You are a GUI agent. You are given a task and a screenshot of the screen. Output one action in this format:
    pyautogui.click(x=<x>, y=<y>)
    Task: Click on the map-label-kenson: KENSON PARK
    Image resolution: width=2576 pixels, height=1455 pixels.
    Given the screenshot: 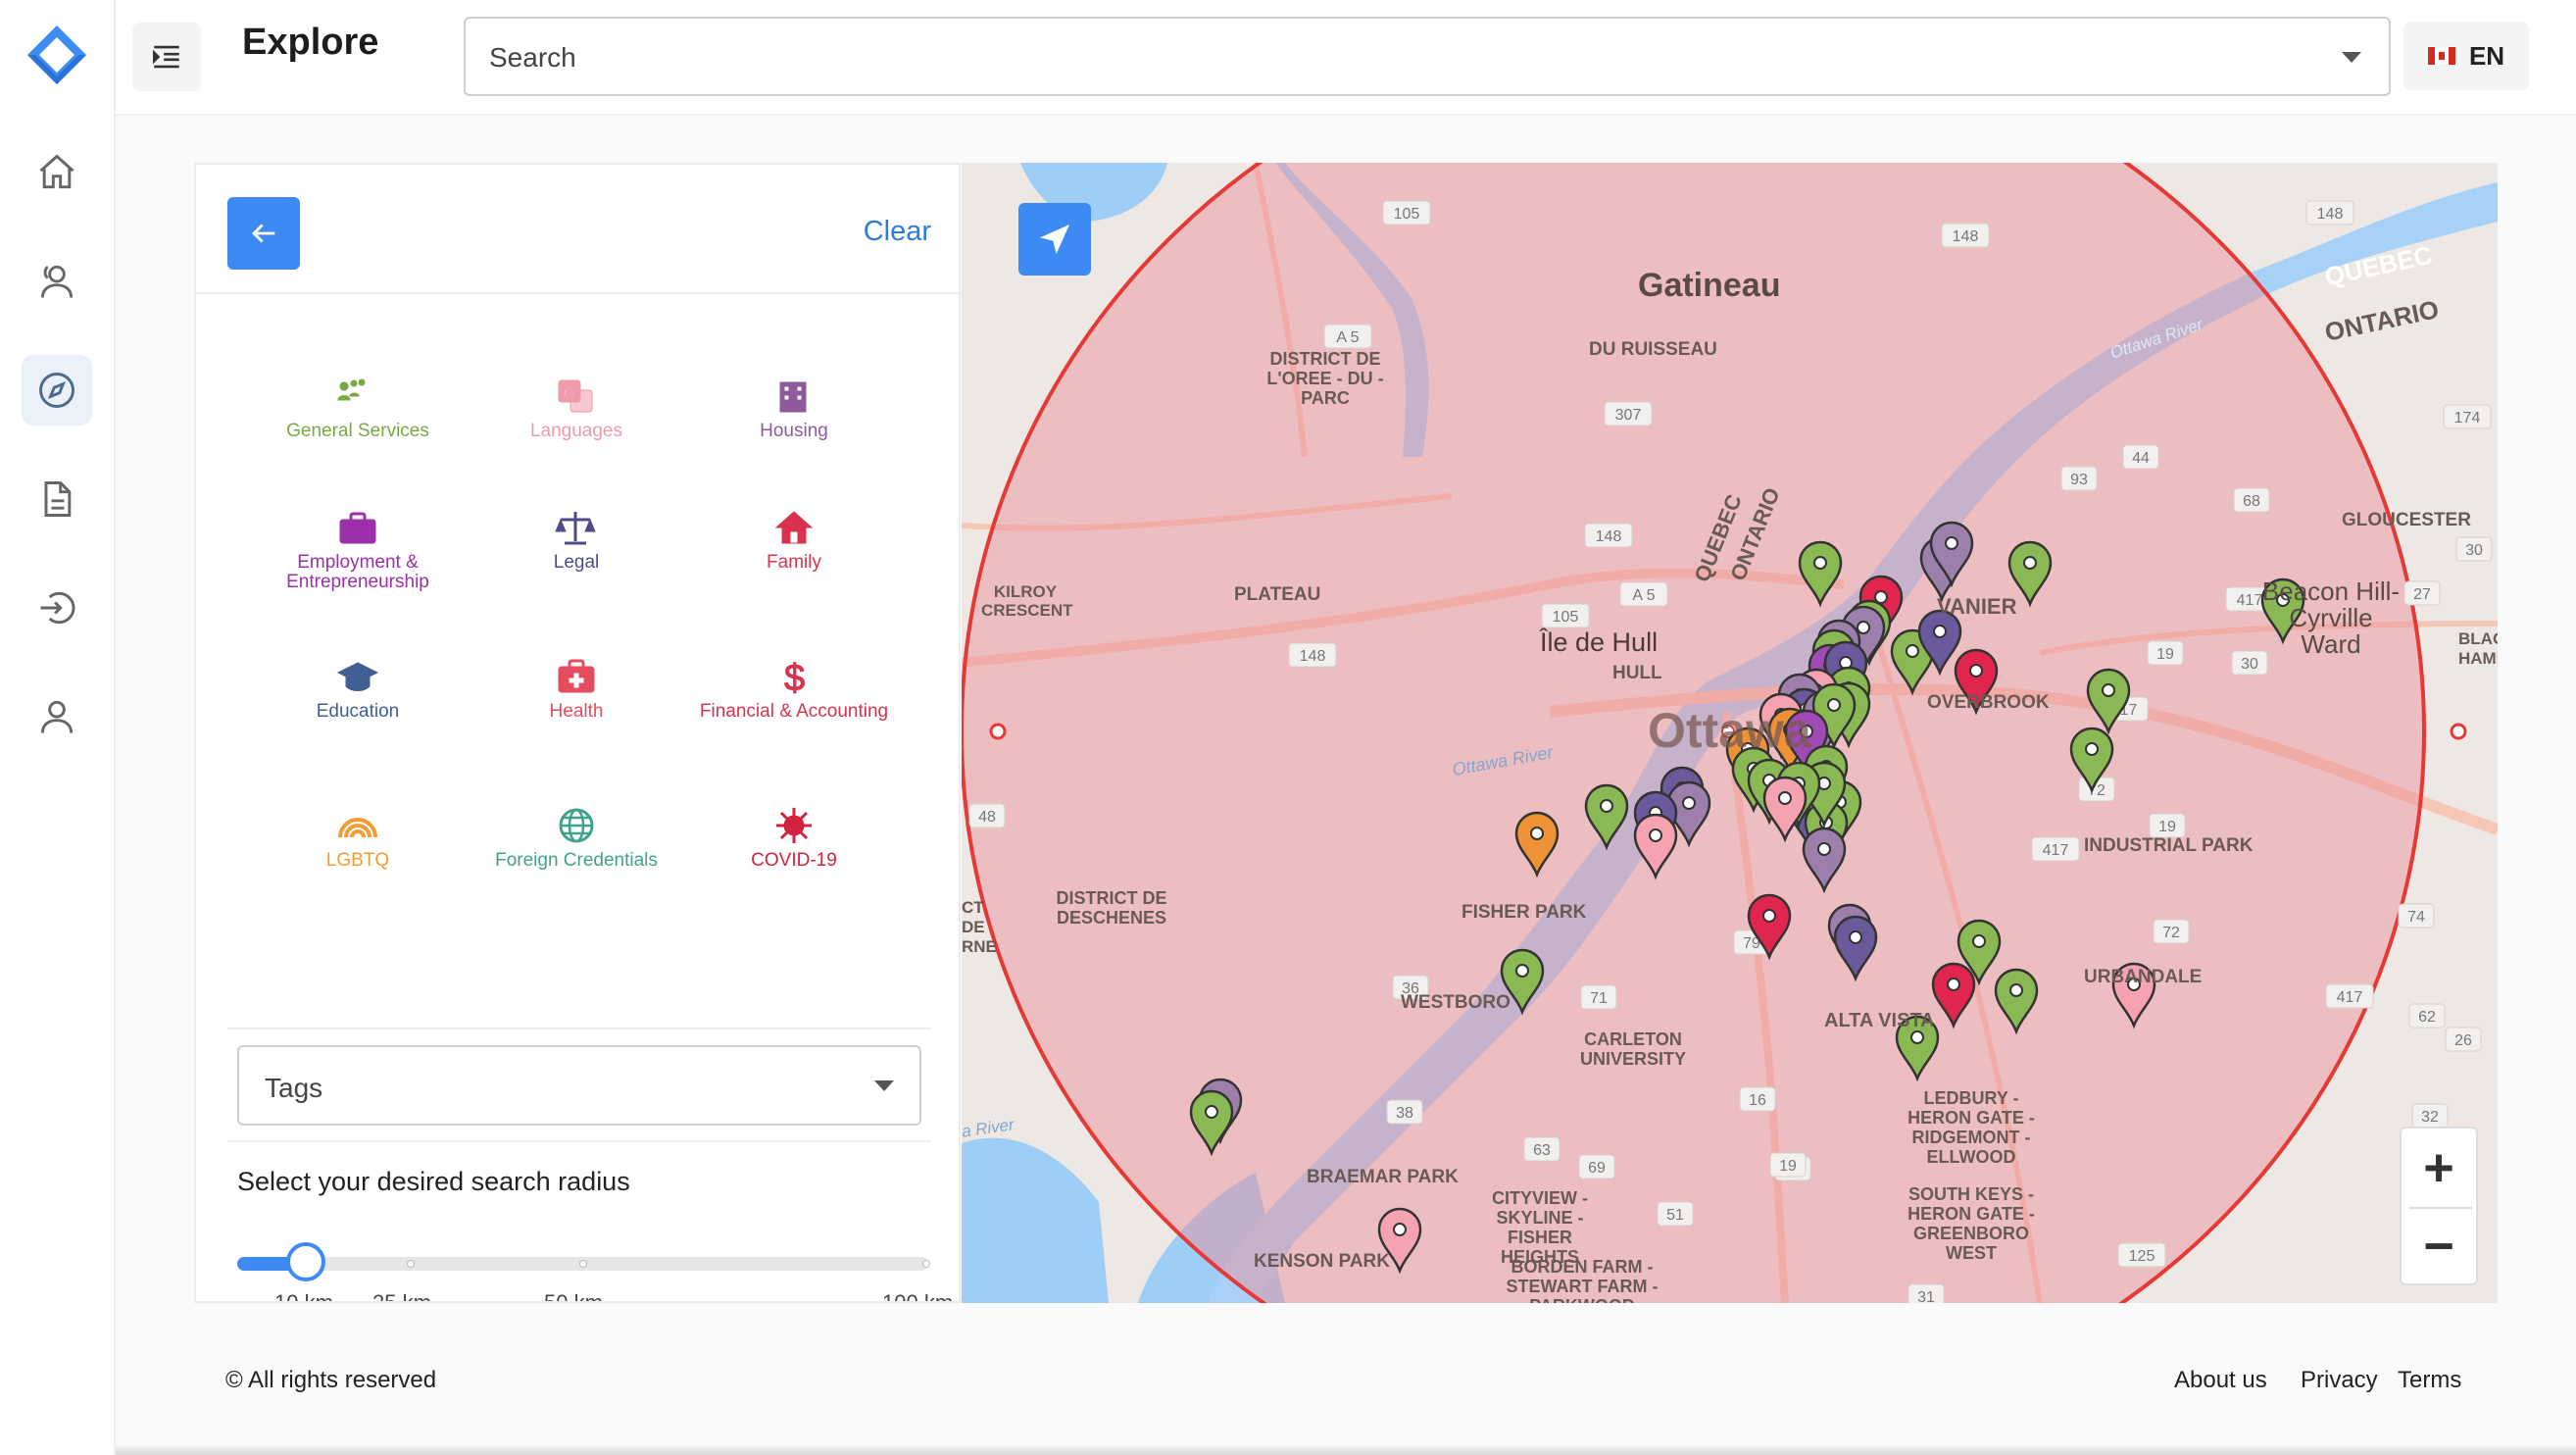 What is the action you would take?
    pyautogui.click(x=1322, y=1261)
    